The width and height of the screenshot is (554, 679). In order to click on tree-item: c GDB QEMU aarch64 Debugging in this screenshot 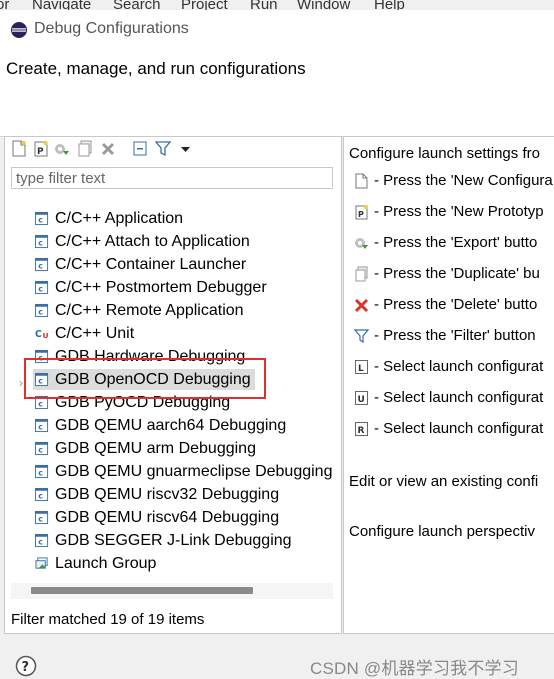, I will do `click(183, 425)`.